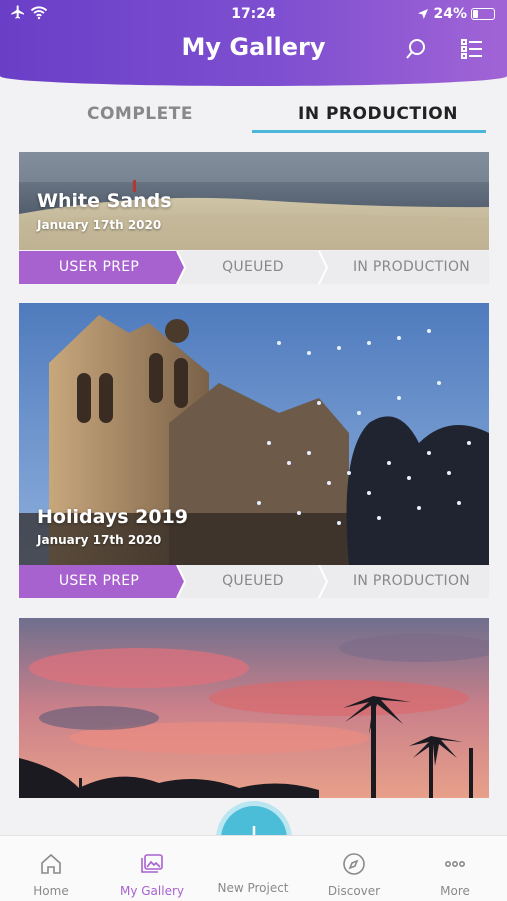 The image size is (507, 901). I want to click on page-title: My Gallery, so click(253, 47).